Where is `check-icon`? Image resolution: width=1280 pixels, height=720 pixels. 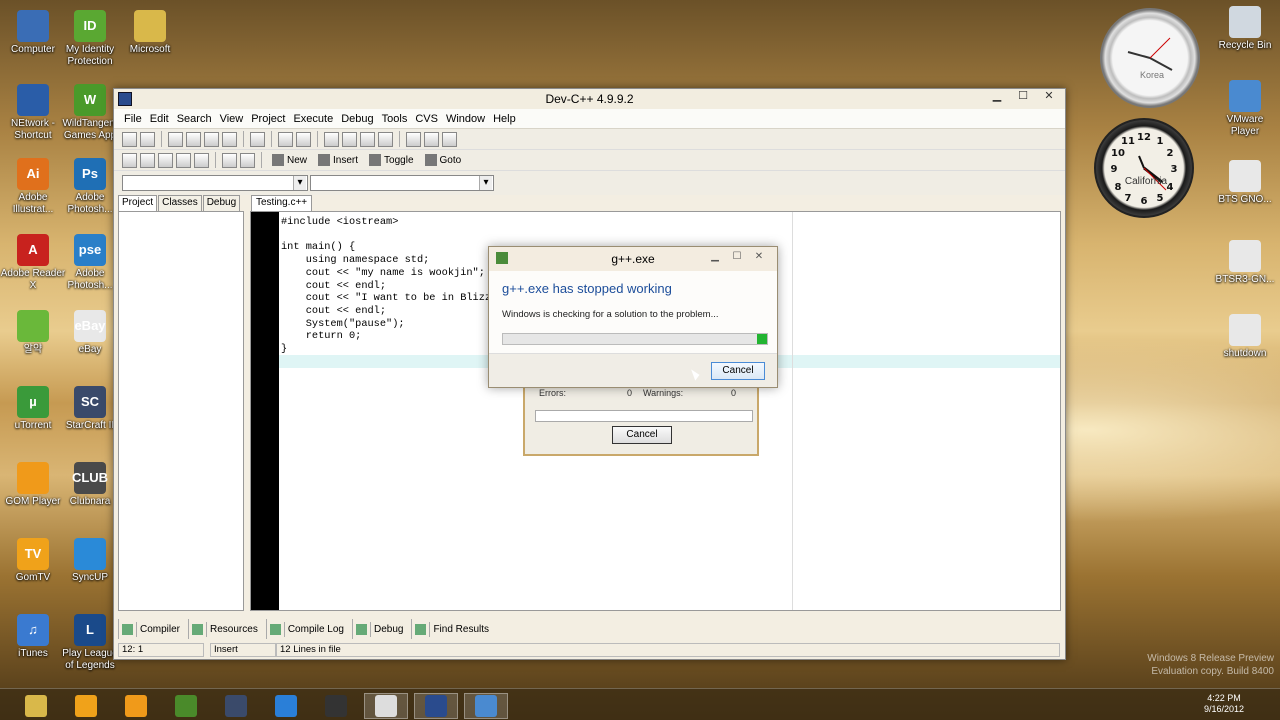 check-icon is located at coordinates (201, 160).